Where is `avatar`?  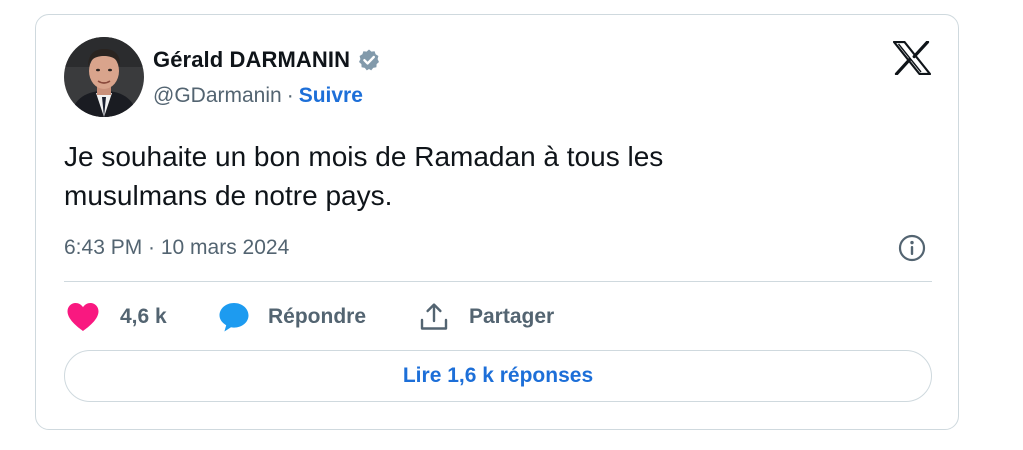 avatar is located at coordinates (104, 77).